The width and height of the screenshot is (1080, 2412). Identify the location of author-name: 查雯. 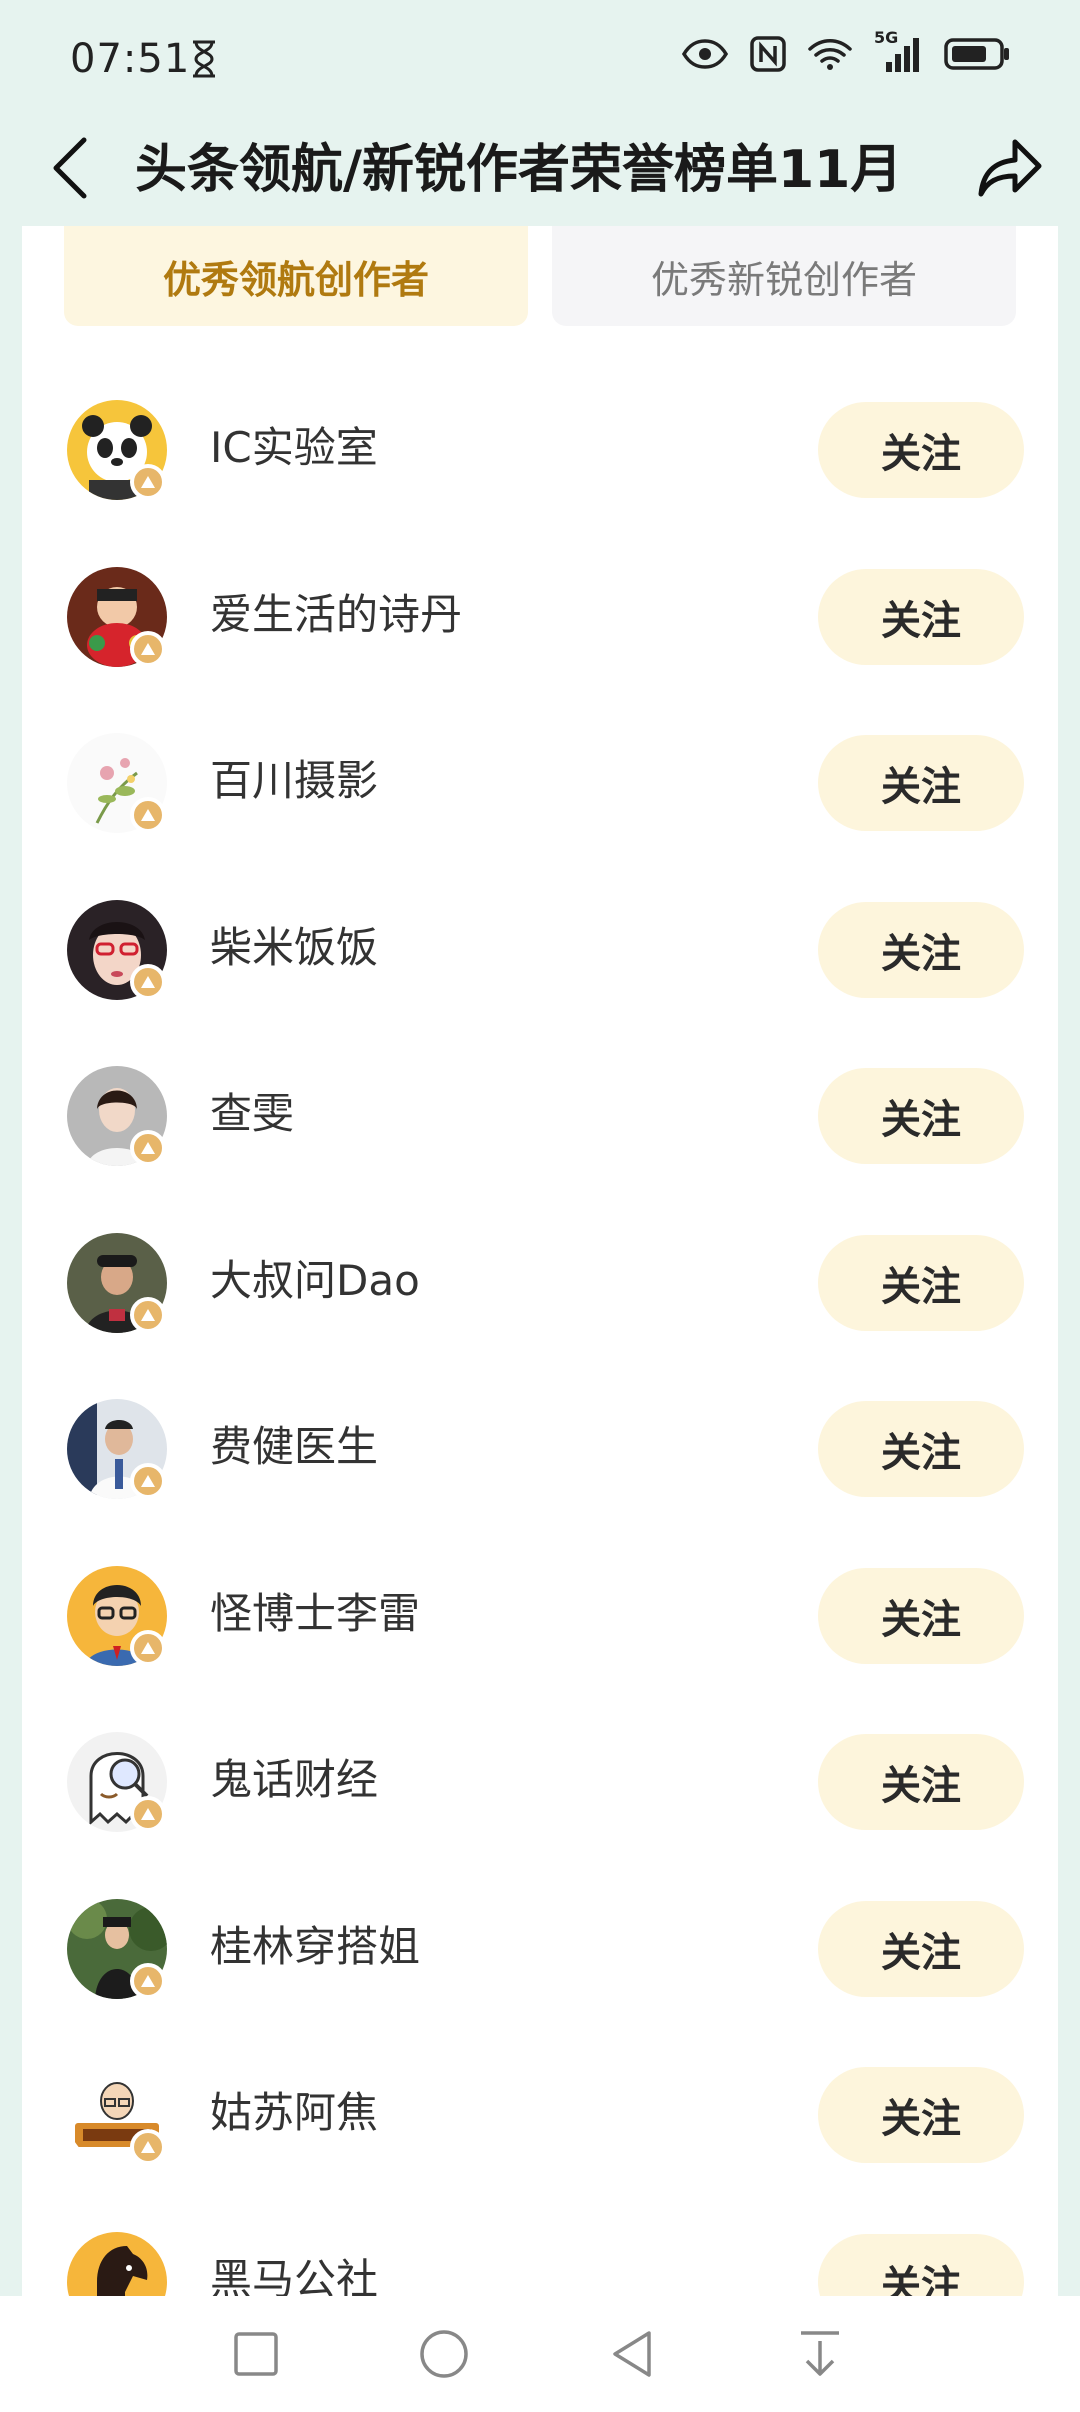
(252, 1114).